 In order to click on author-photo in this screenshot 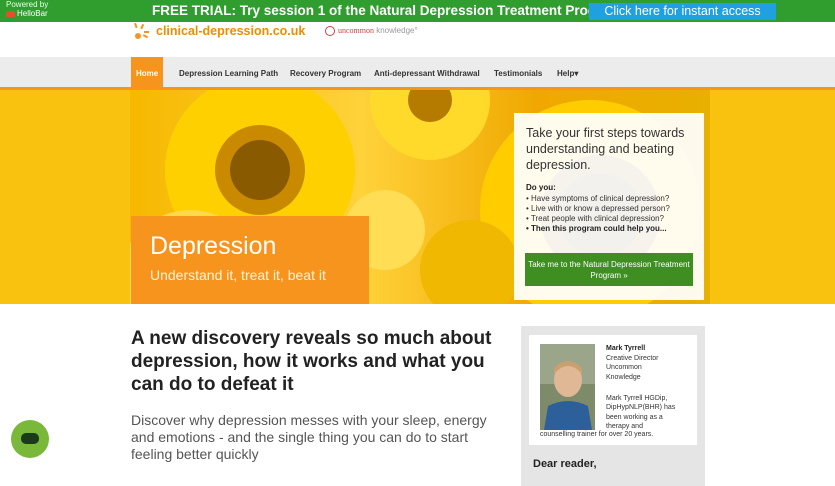, I will do `click(567, 387)`.